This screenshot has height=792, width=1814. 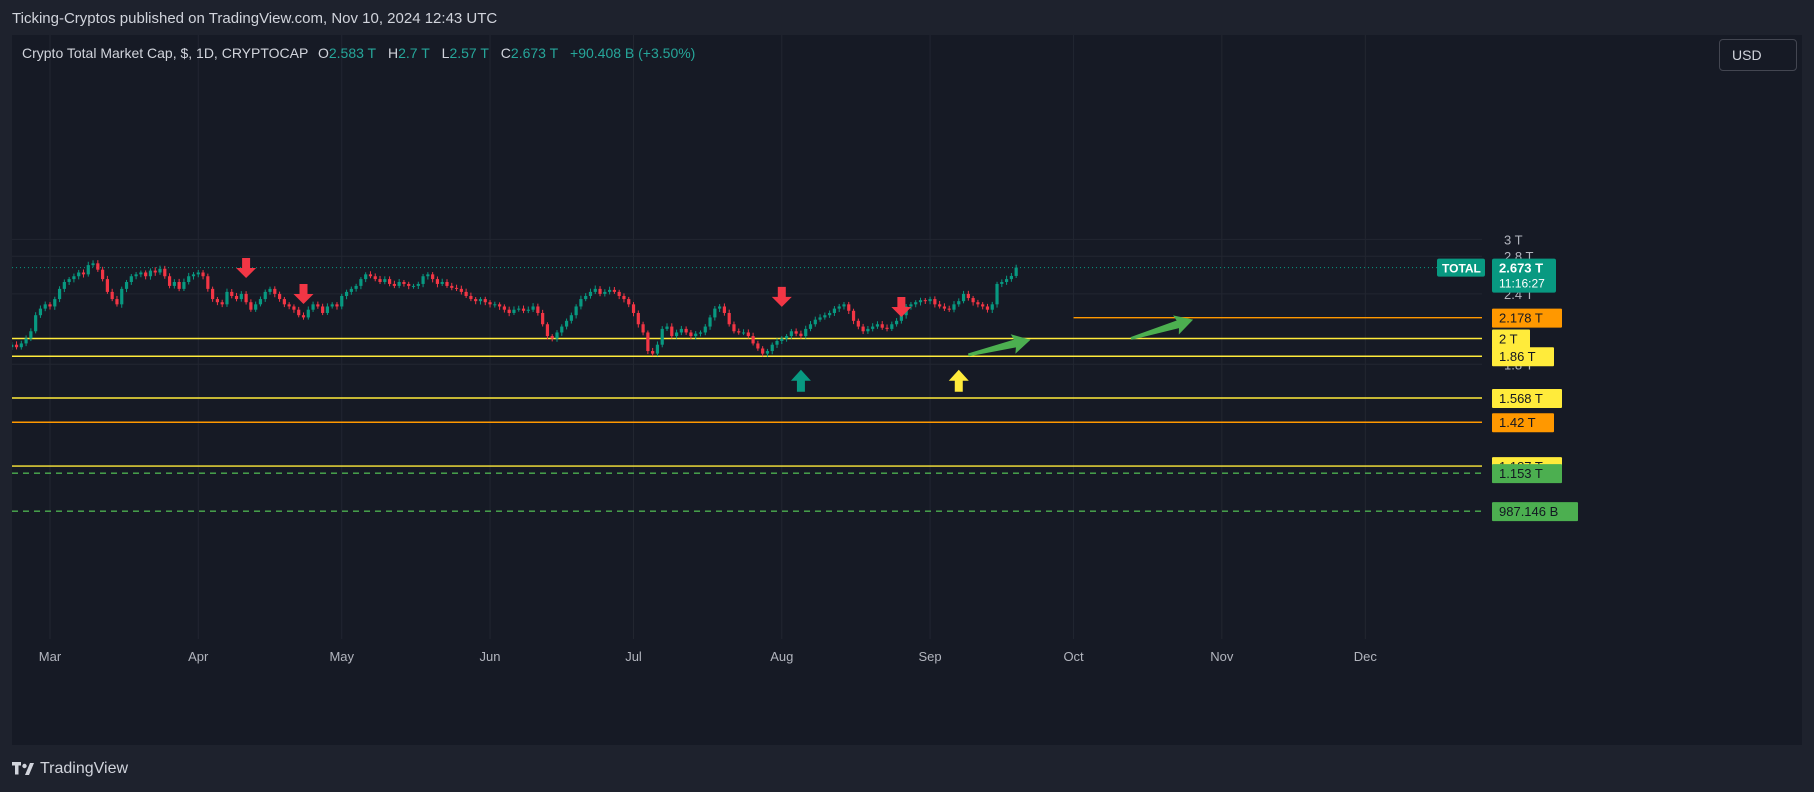 I want to click on level-label: 1.568 T, so click(x=1521, y=398).